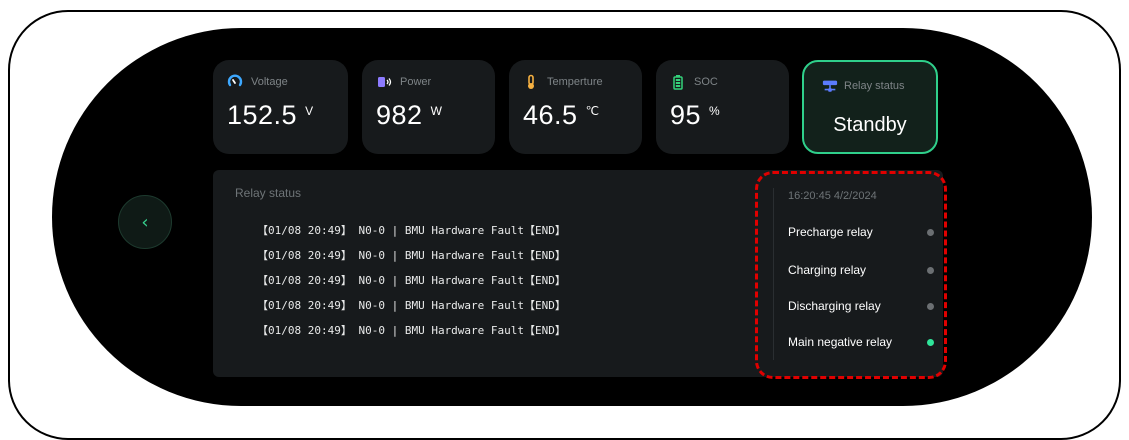  I want to click on soc-card: SOC 95 %, so click(722, 107).